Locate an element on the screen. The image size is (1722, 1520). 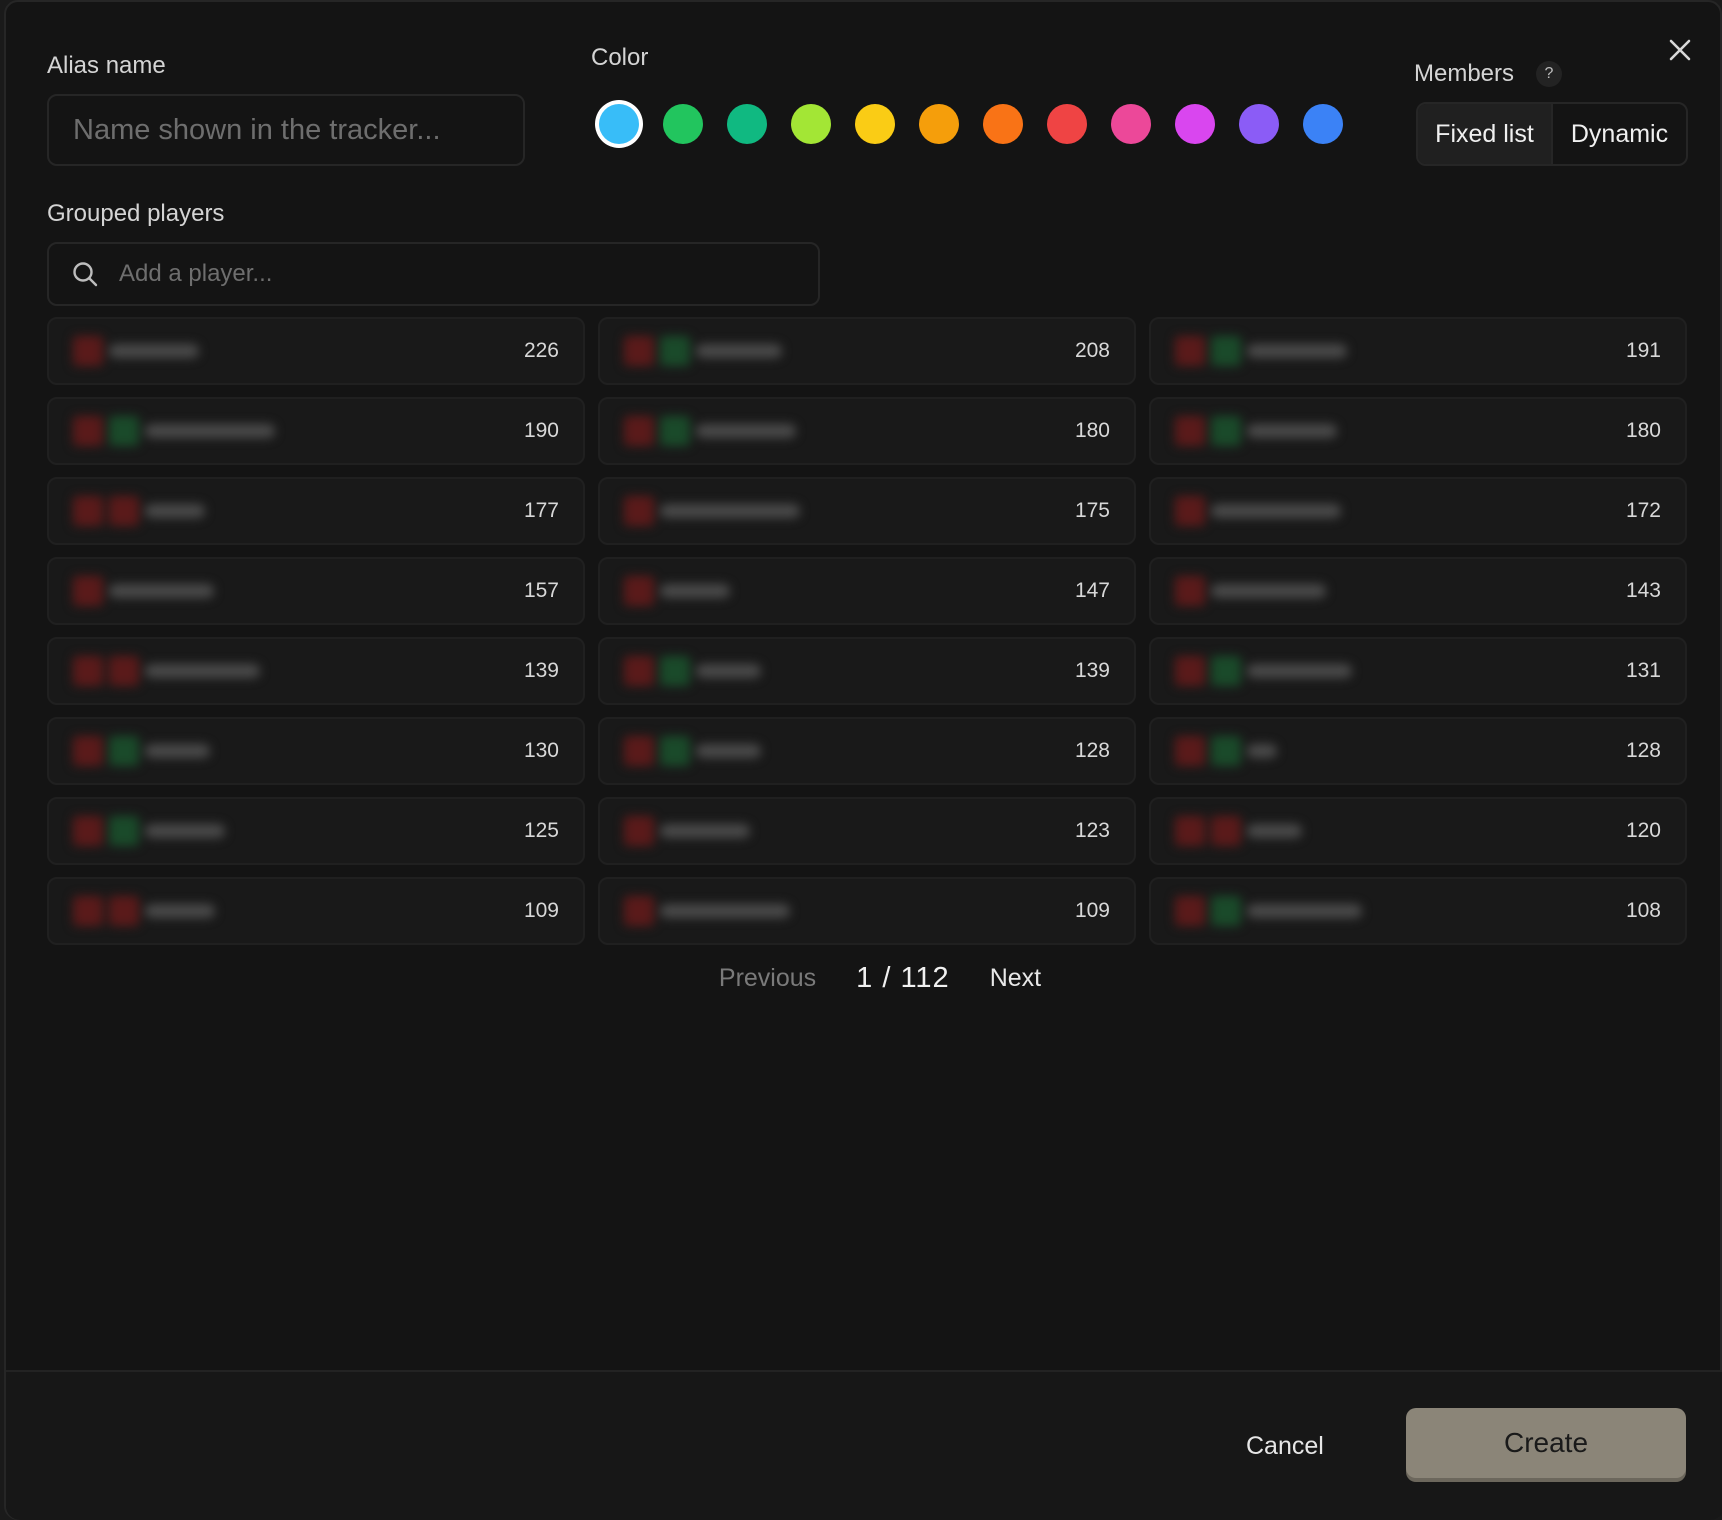
player-count: 208 is located at coordinates (1092, 350).